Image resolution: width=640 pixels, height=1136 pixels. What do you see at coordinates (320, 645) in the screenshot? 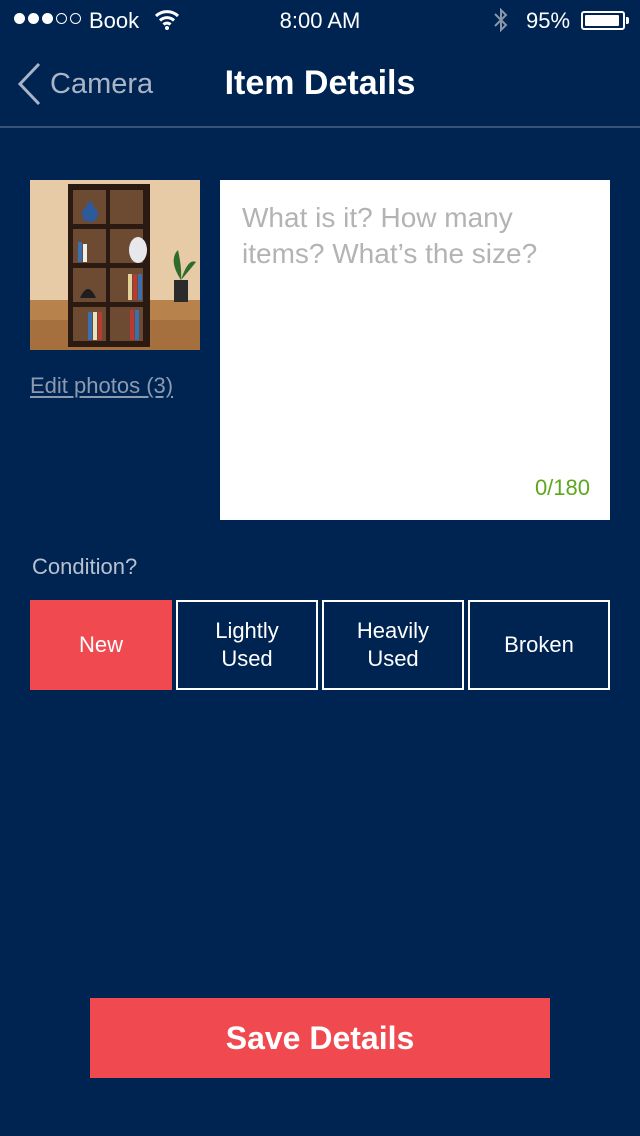
I see `condition-options: New Lightly Used Heavily Used Broken` at bounding box center [320, 645].